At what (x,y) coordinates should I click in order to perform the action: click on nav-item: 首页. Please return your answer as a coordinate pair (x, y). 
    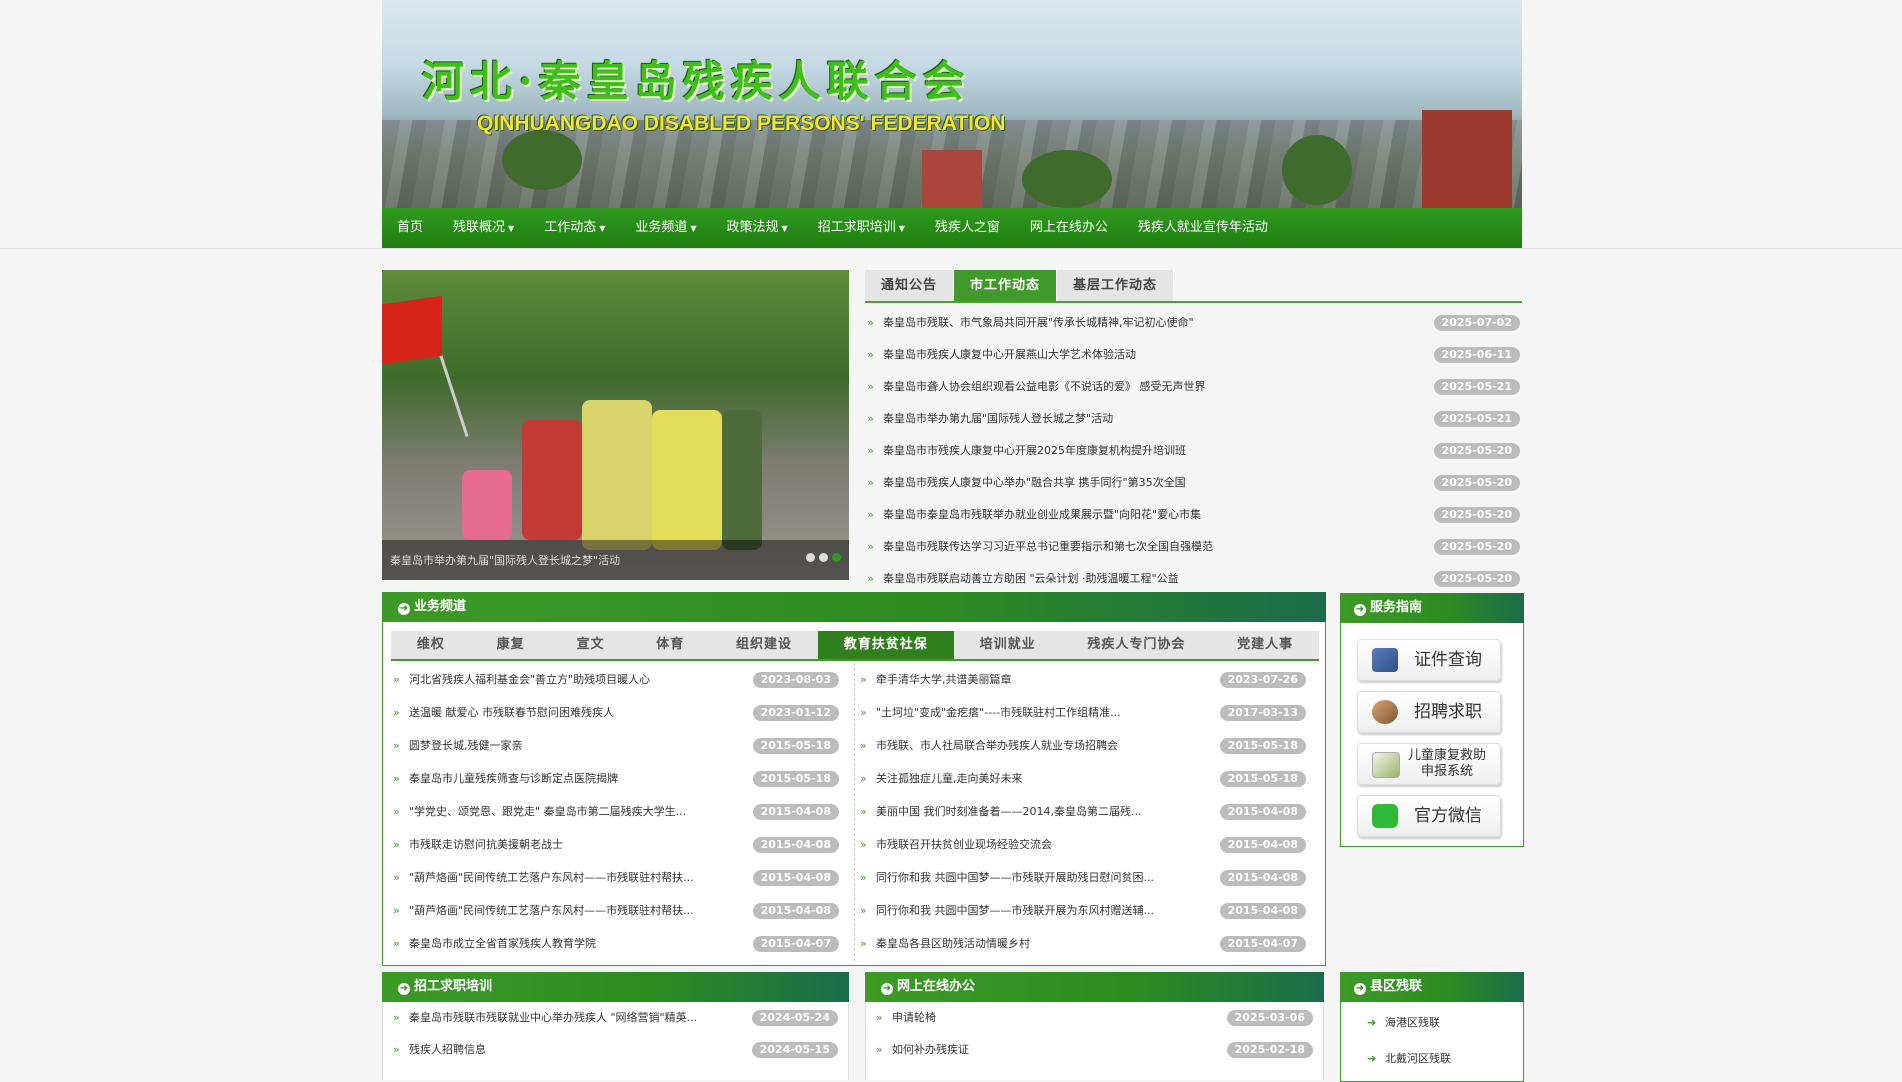
    Looking at the image, I should click on (410, 228).